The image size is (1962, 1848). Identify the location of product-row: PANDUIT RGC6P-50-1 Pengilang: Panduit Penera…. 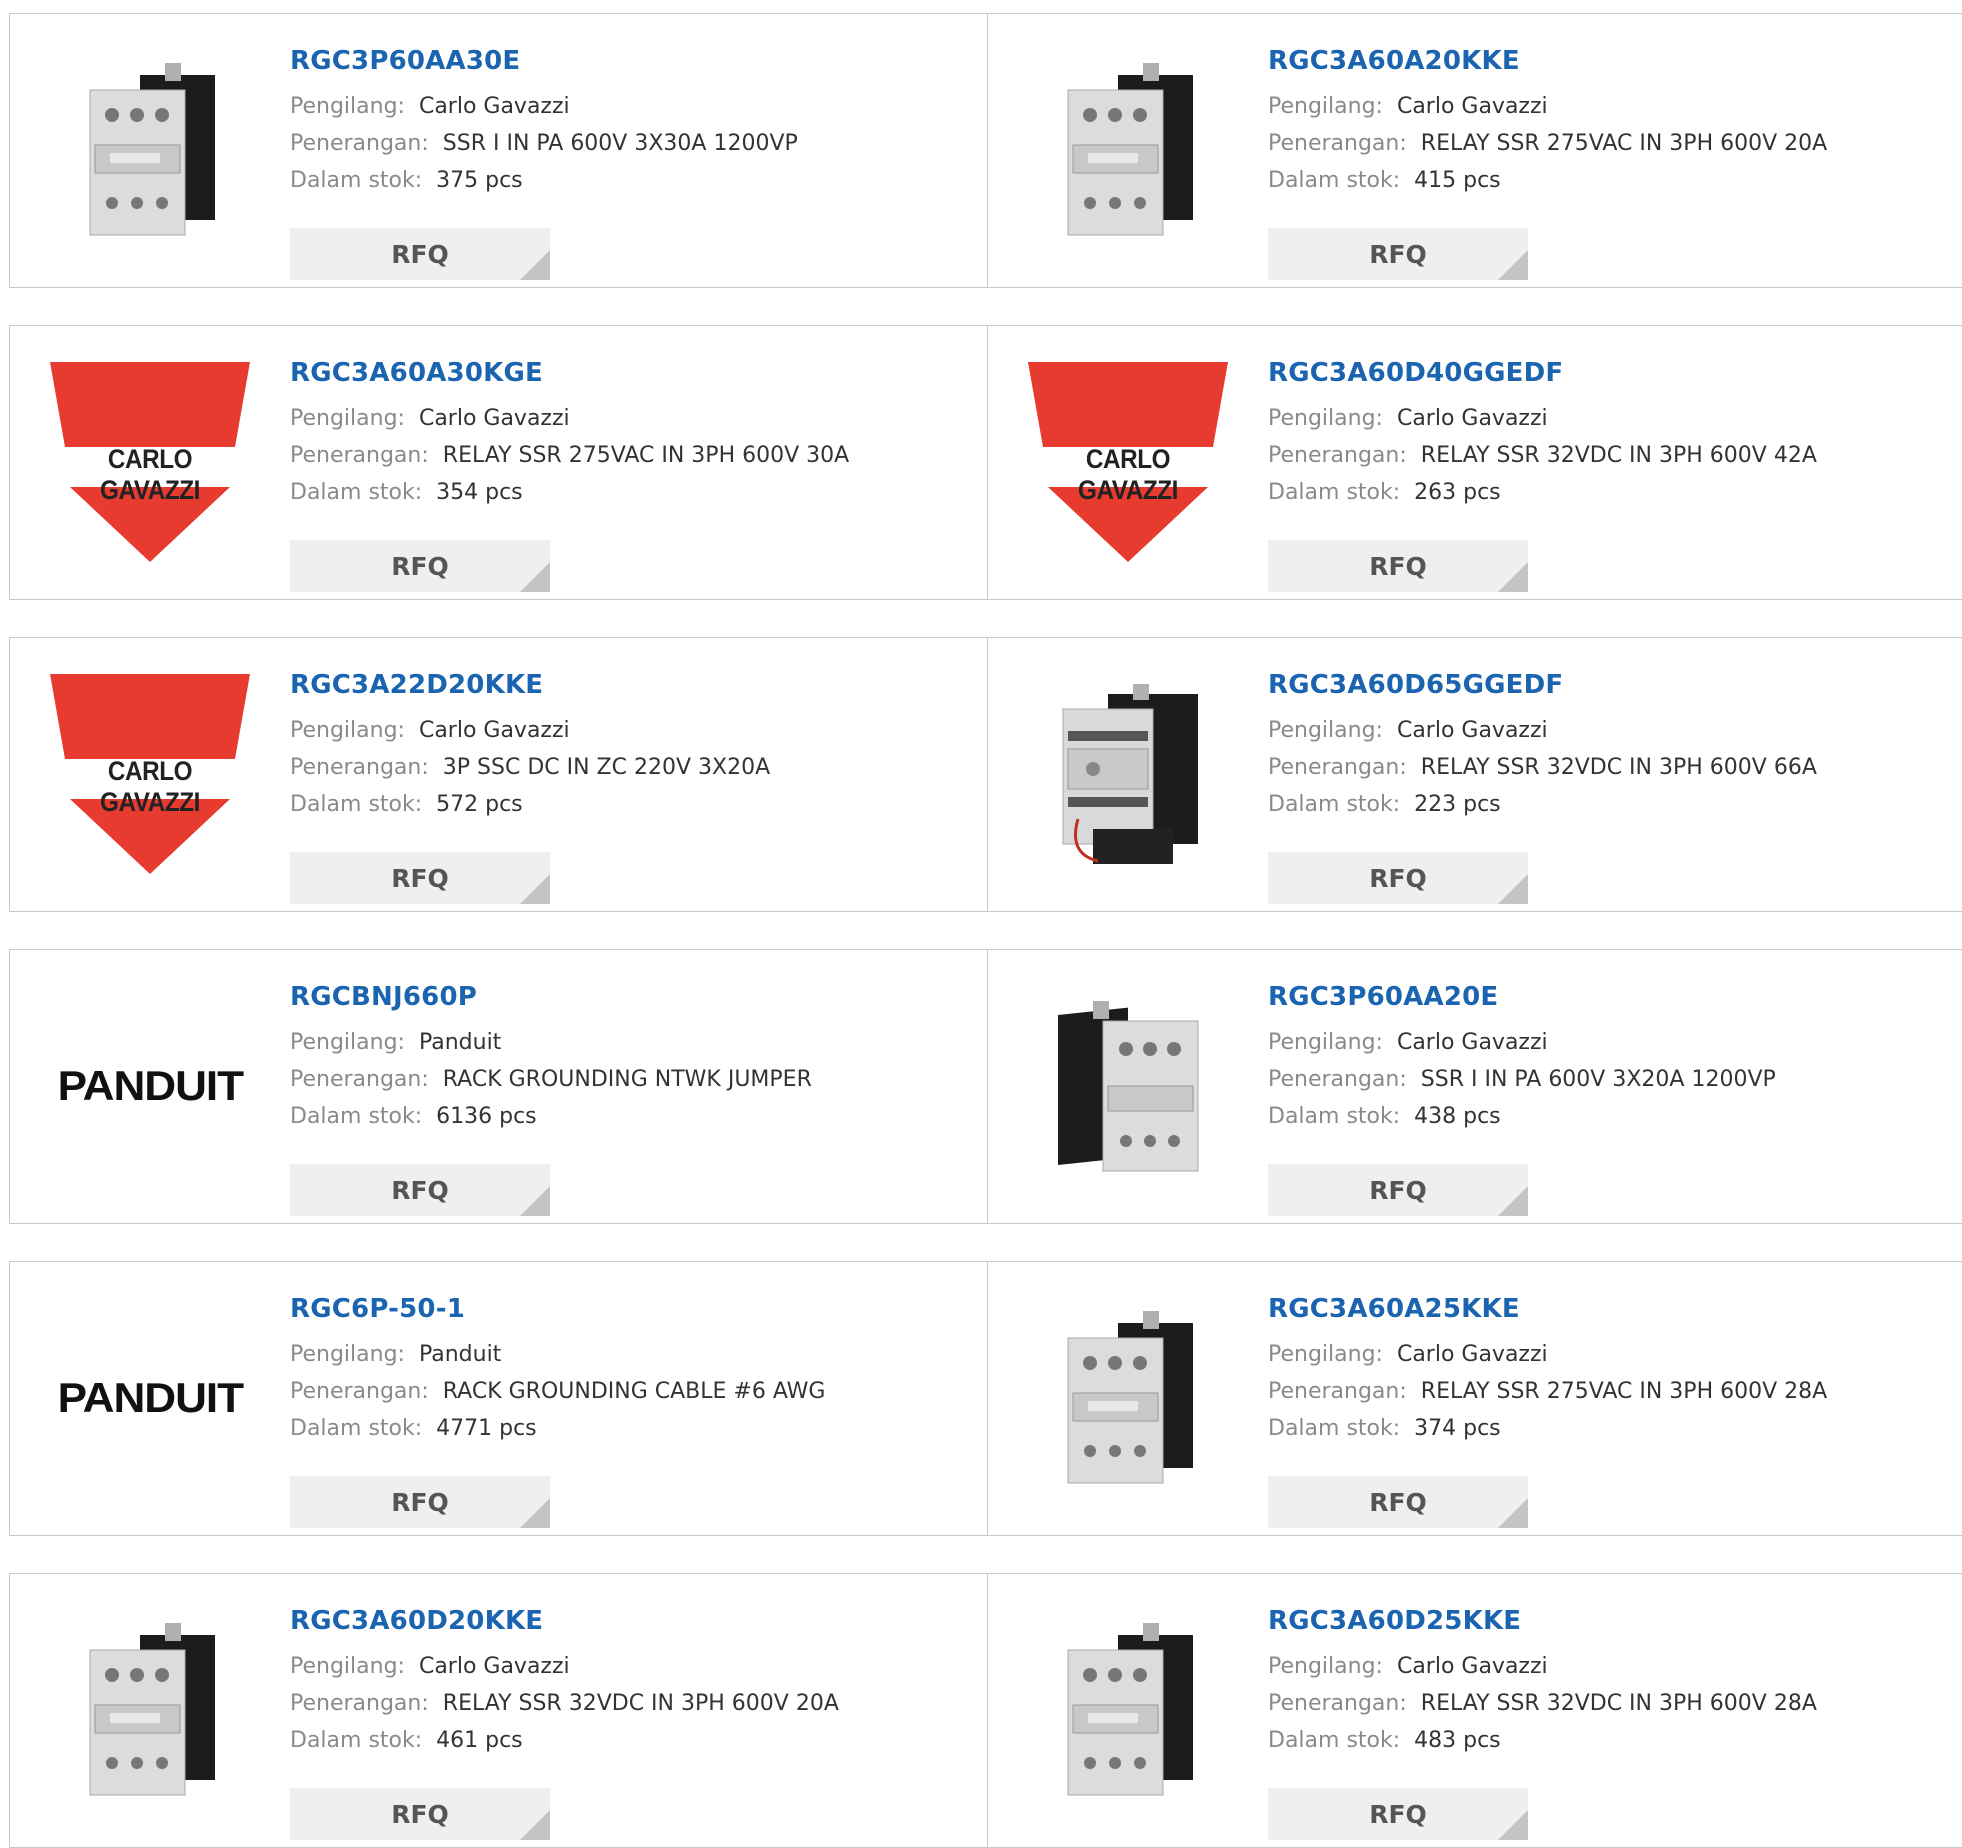
(985, 1398).